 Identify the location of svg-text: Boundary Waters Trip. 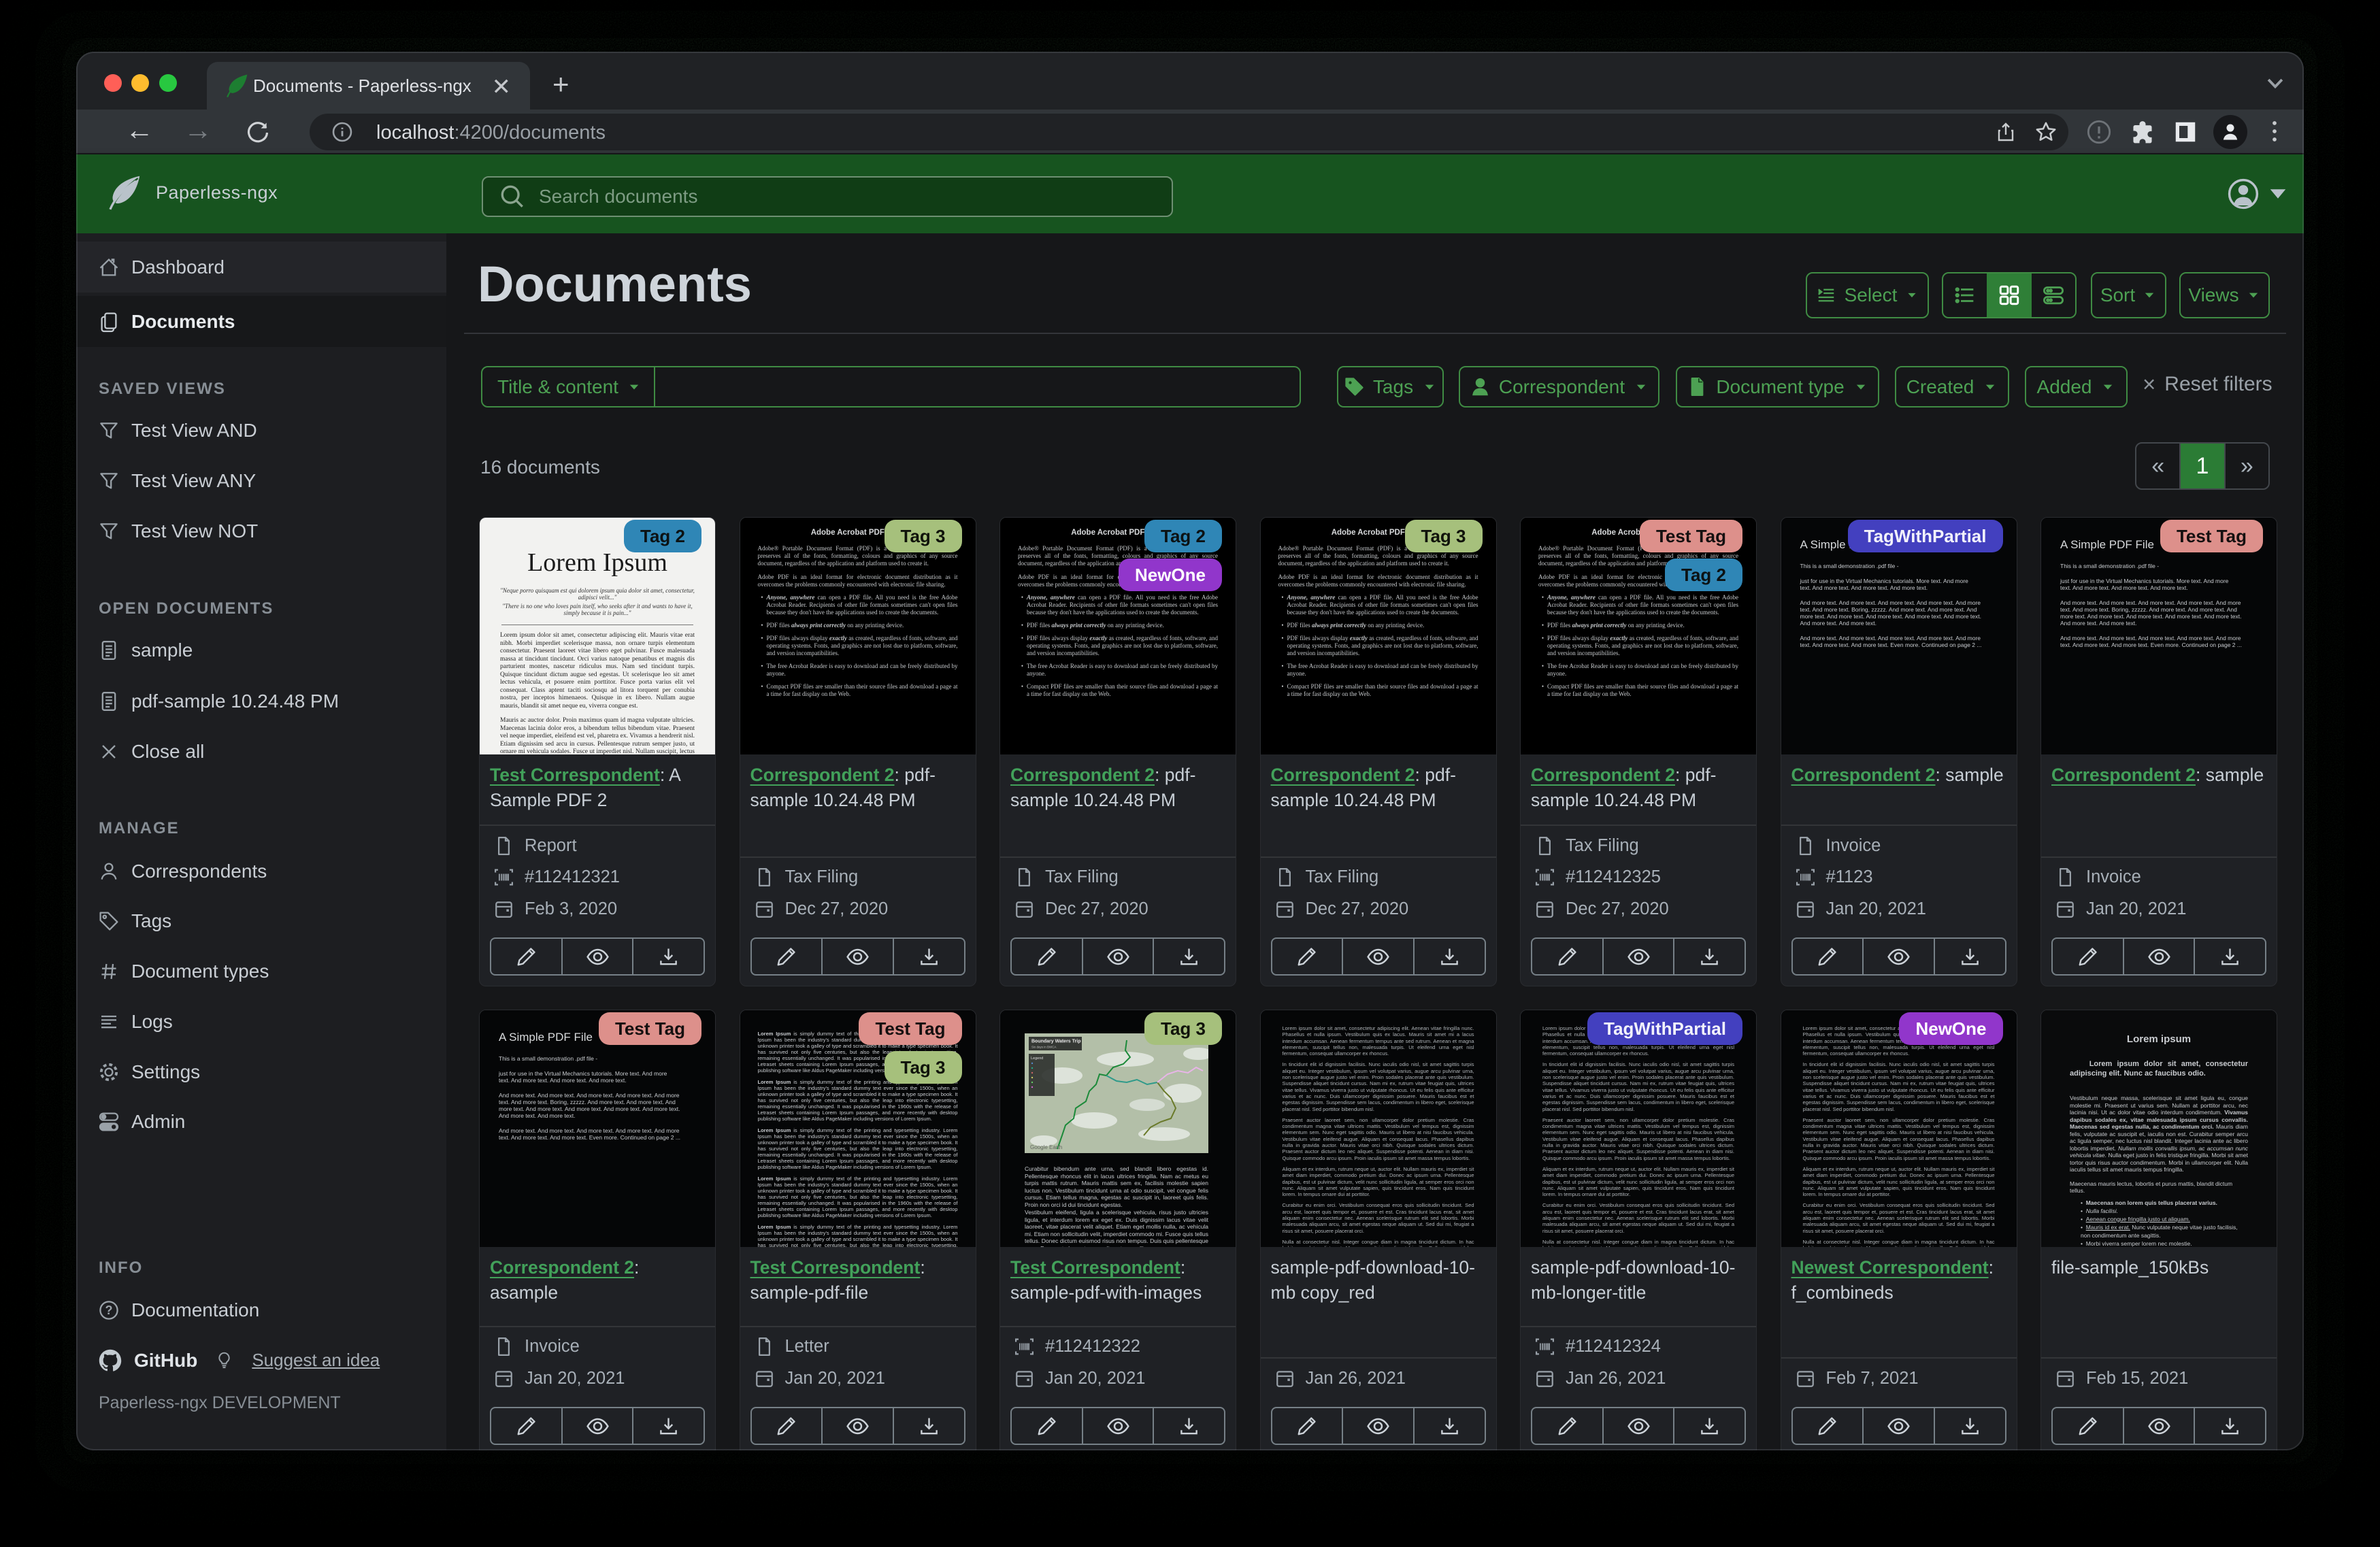
(1055, 1042).